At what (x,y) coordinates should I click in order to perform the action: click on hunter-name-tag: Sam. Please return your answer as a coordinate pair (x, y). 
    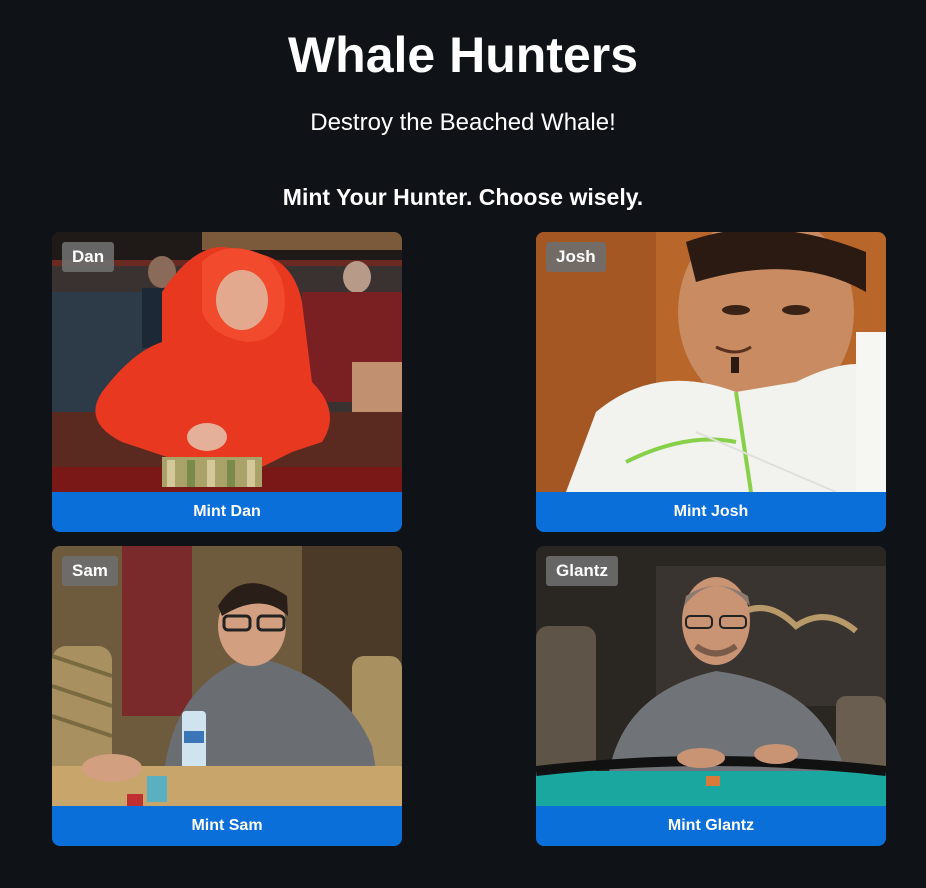
    Looking at the image, I should click on (90, 571).